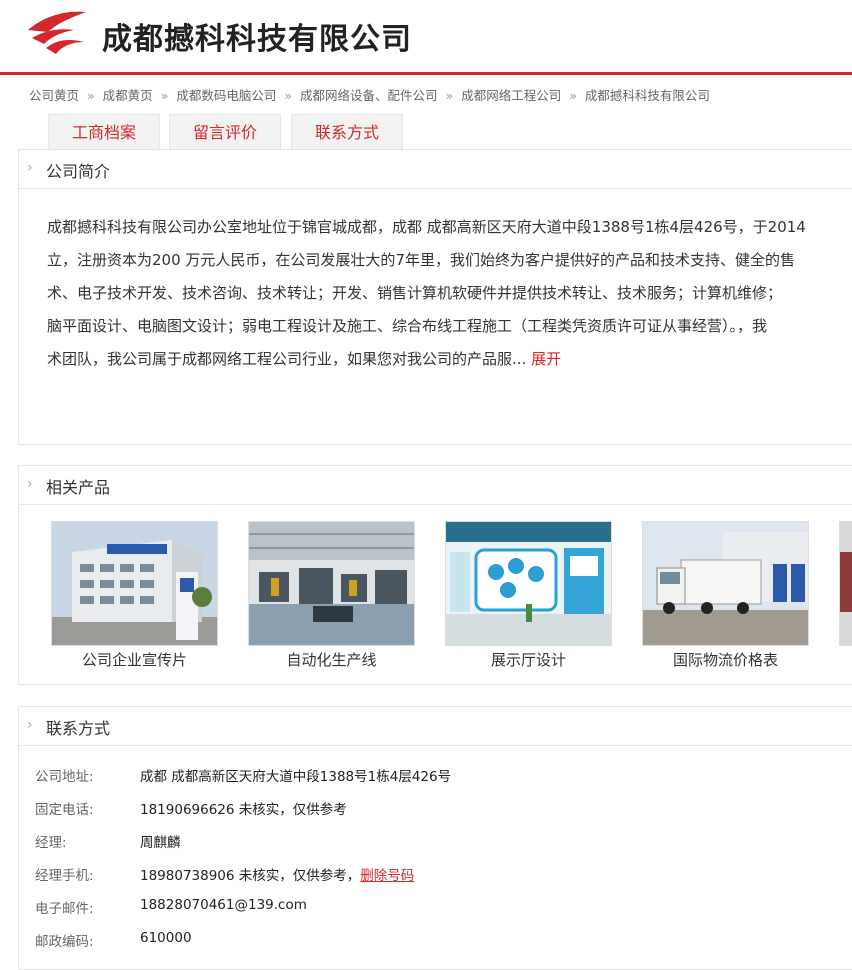  I want to click on breadcrumb-item: 成都网络设备、配件公司, so click(369, 95).